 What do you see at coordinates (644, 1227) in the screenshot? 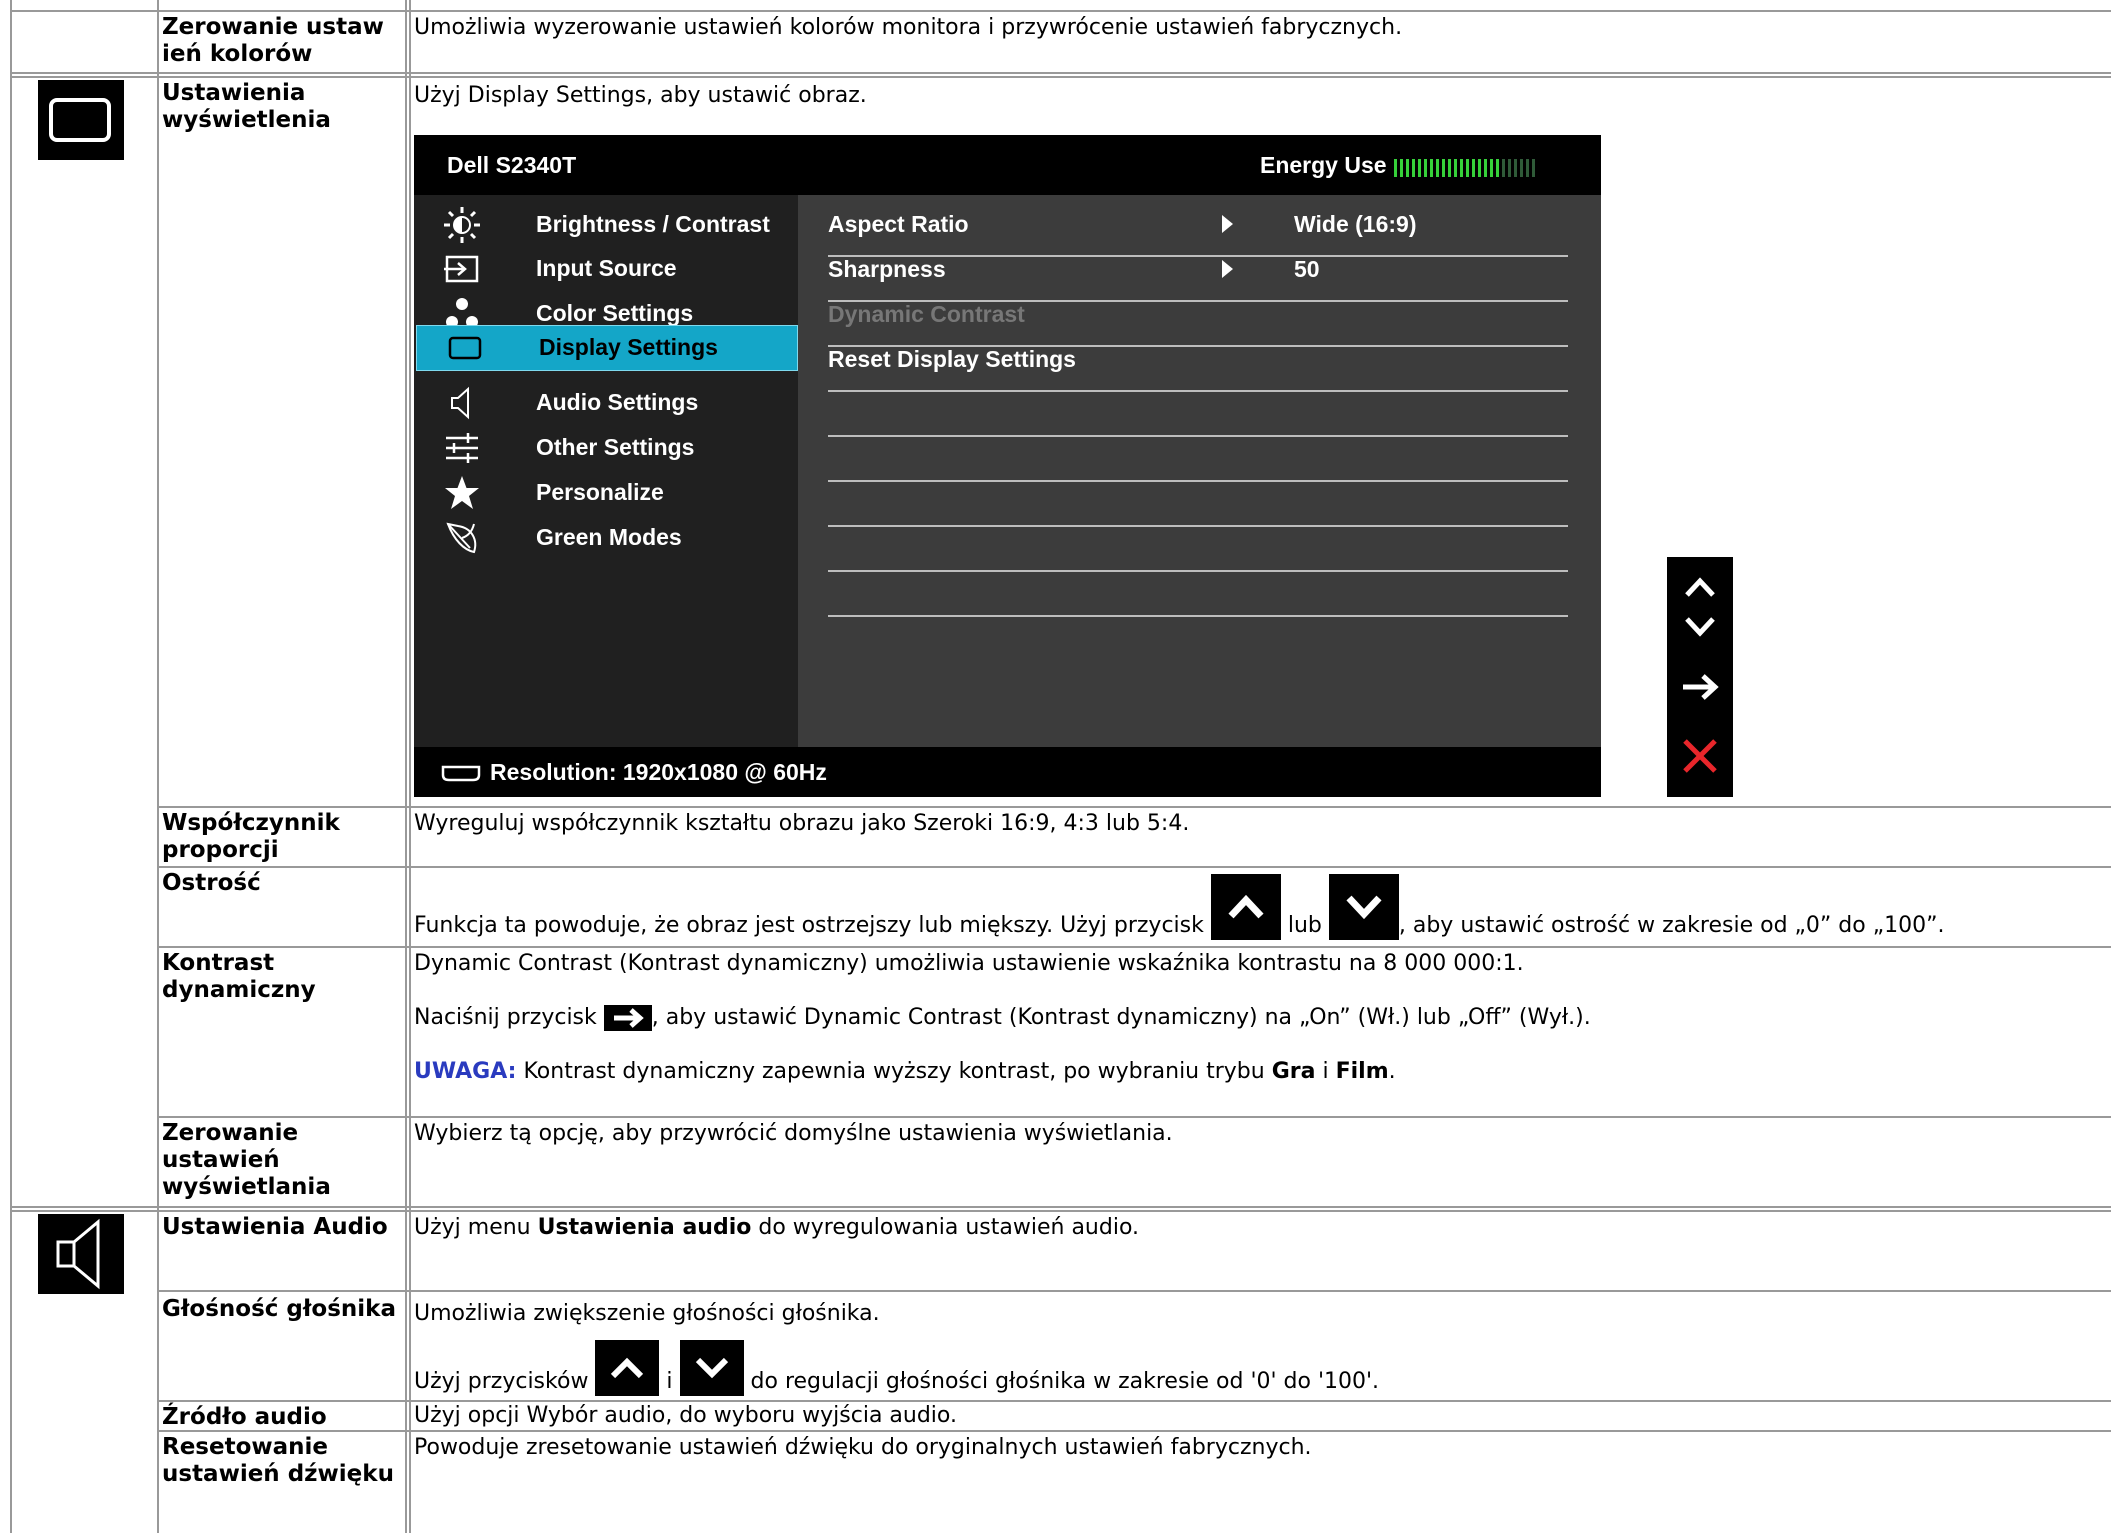
I see `desc-bold: Ustawienia audio` at bounding box center [644, 1227].